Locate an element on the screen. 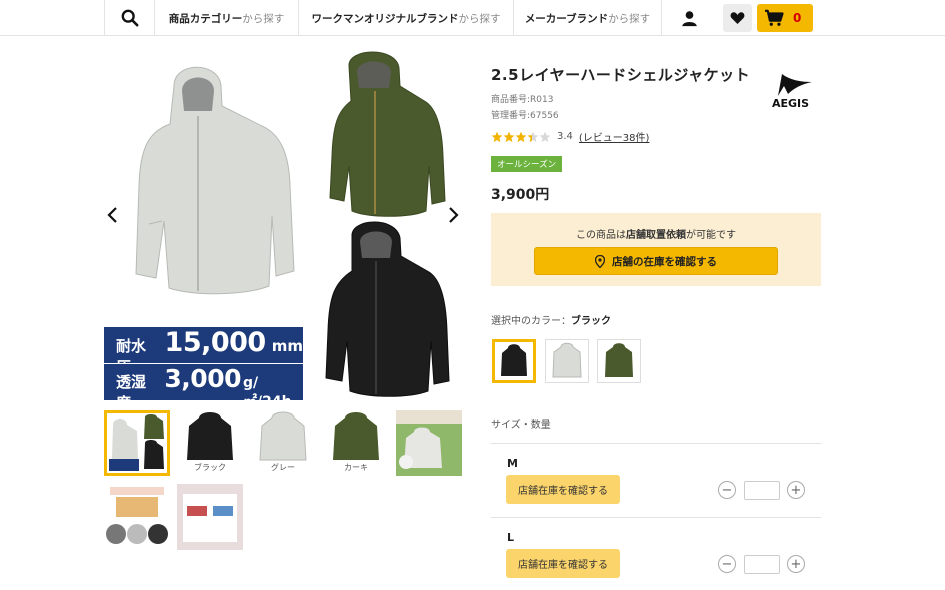 The height and width of the screenshot is (590, 945). size-quantity-label: サイズ・数量 is located at coordinates (521, 425).